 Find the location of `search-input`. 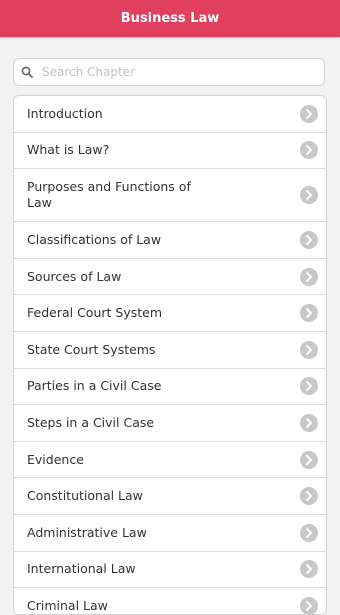

search-input is located at coordinates (181, 72).